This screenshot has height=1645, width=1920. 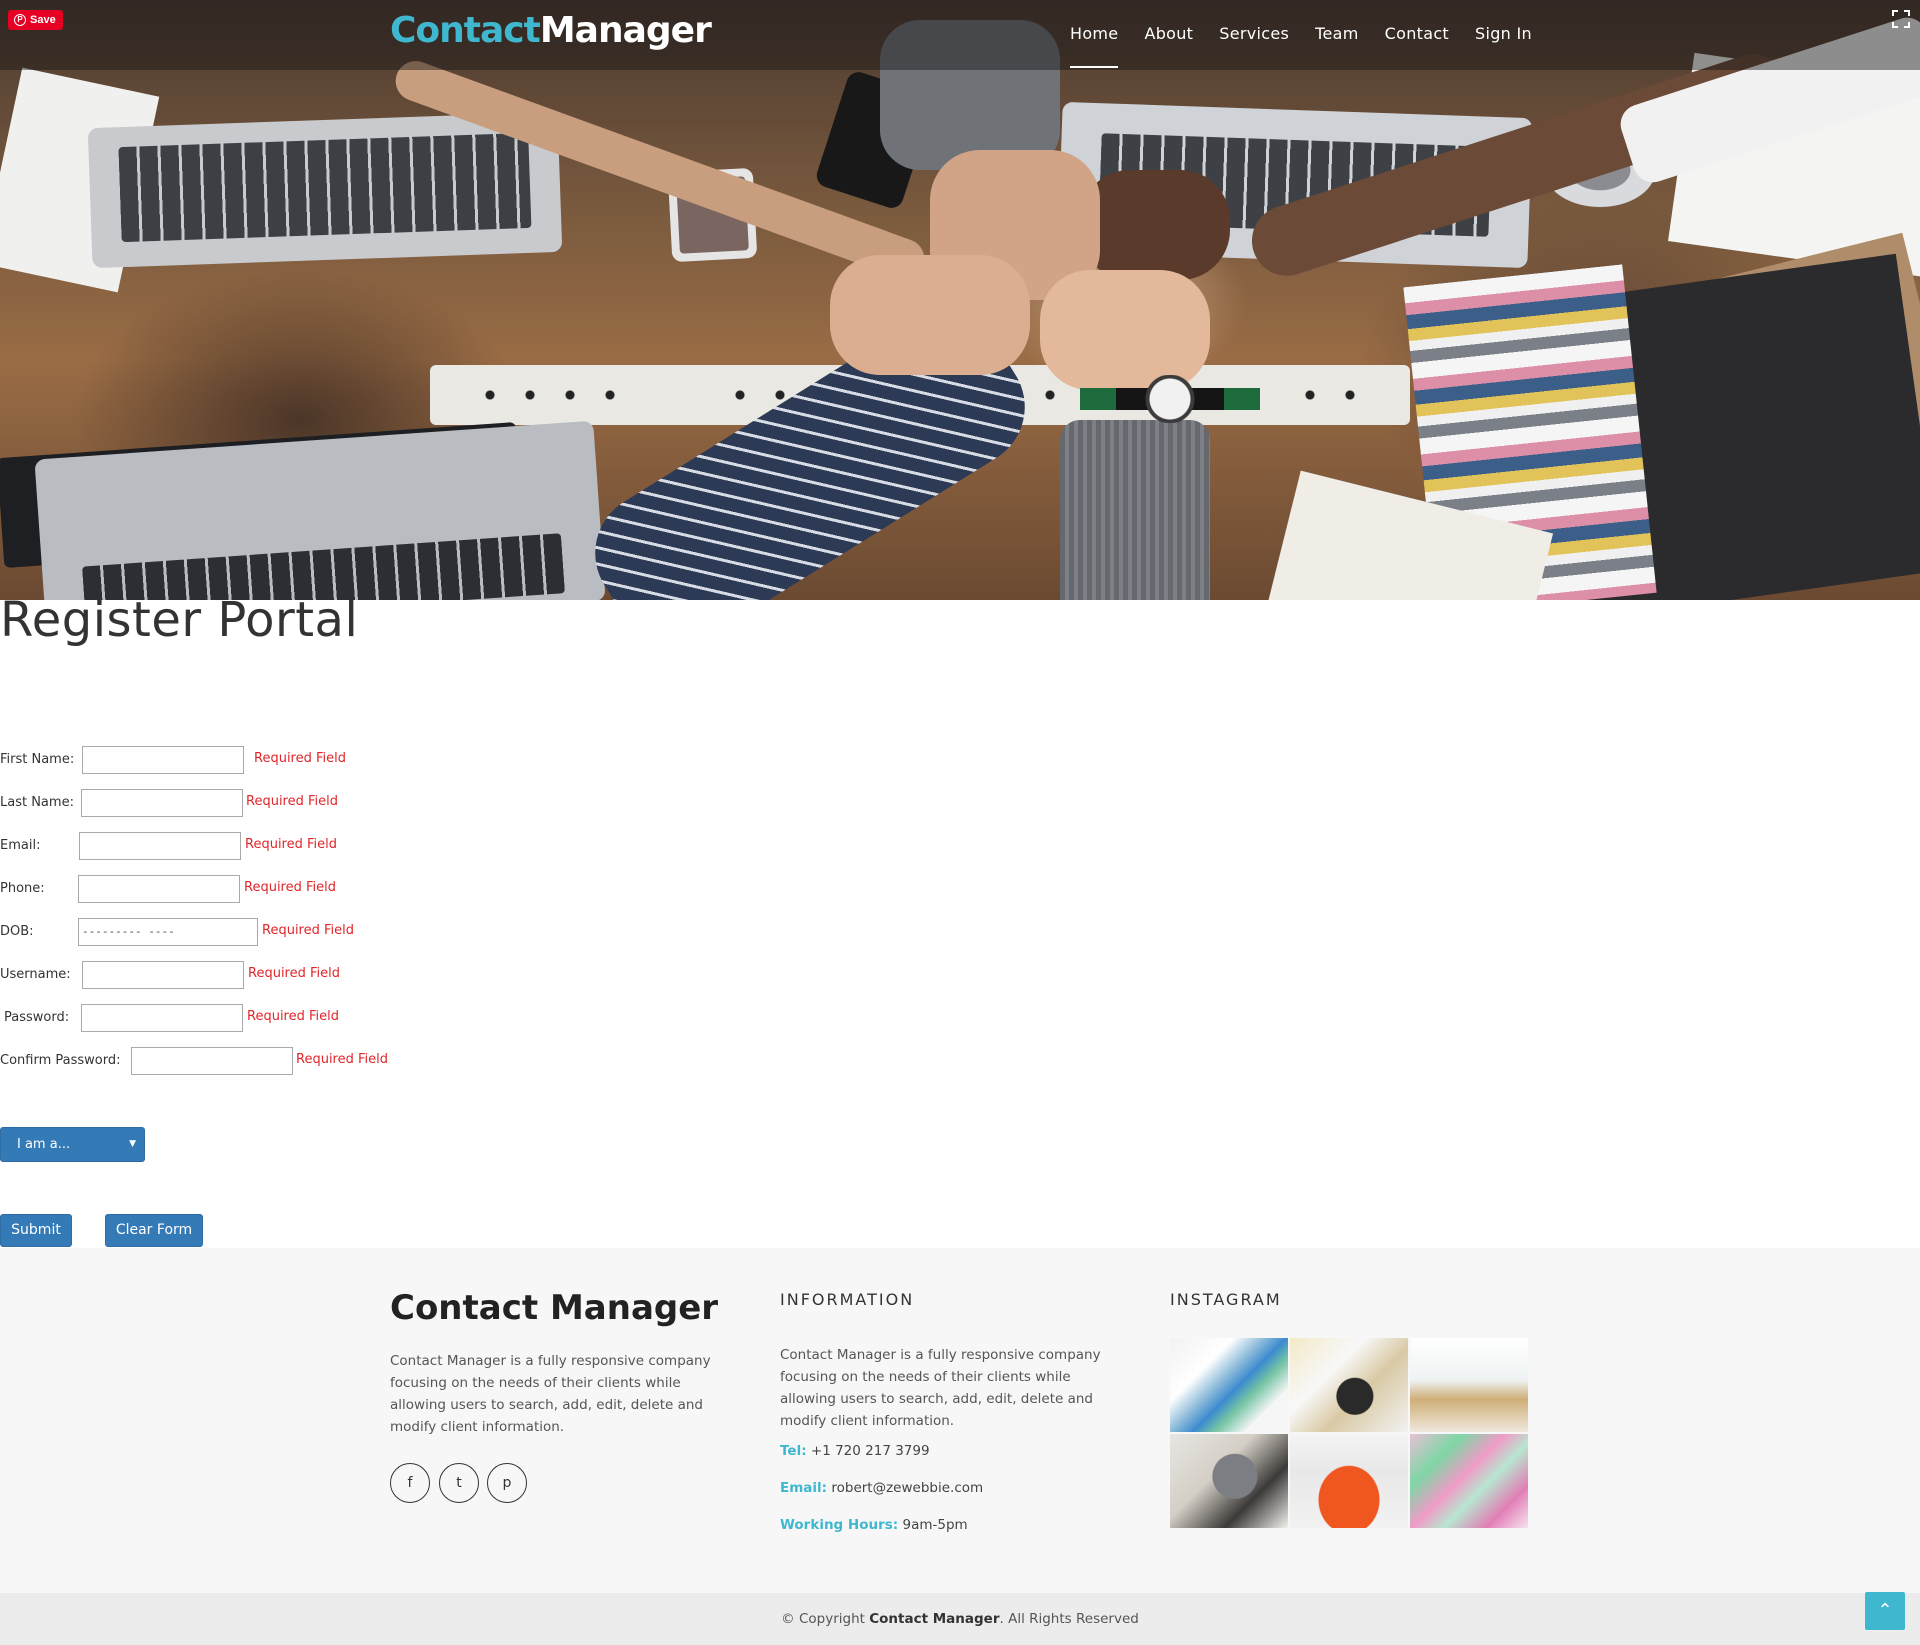 I want to click on username-input, so click(x=163, y=975).